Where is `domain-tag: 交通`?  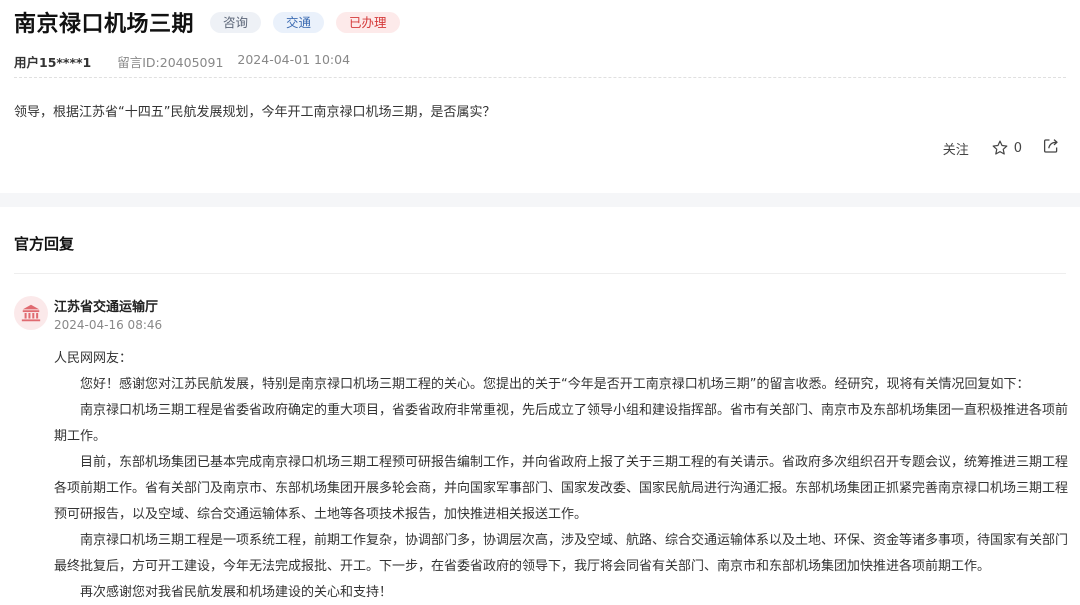 domain-tag: 交通 is located at coordinates (299, 22).